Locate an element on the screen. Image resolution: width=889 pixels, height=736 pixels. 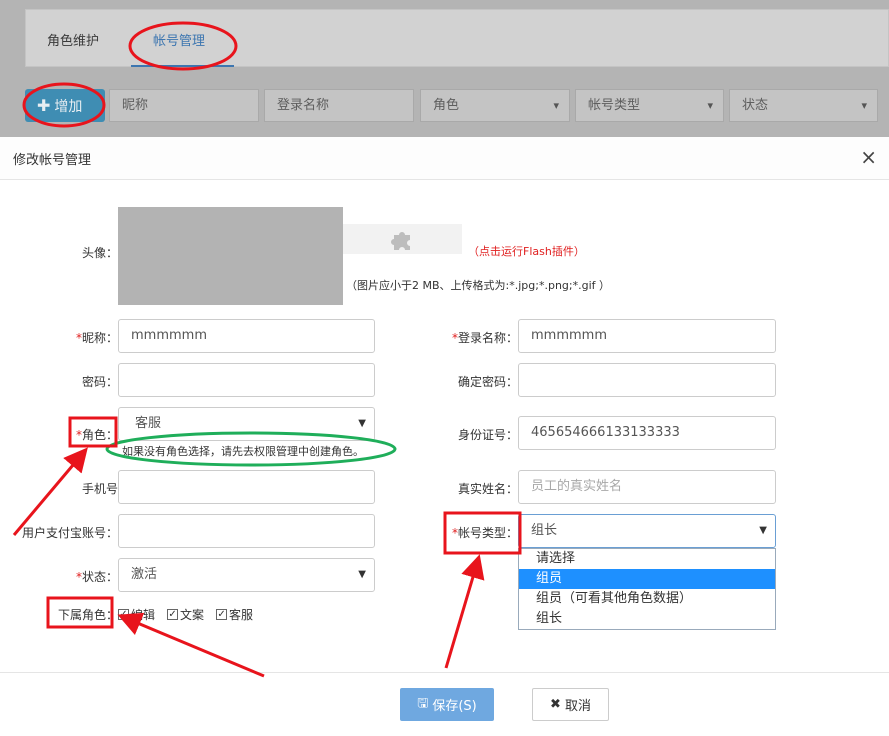
nickname-label-text: 昵称： is located at coordinates (100, 338).